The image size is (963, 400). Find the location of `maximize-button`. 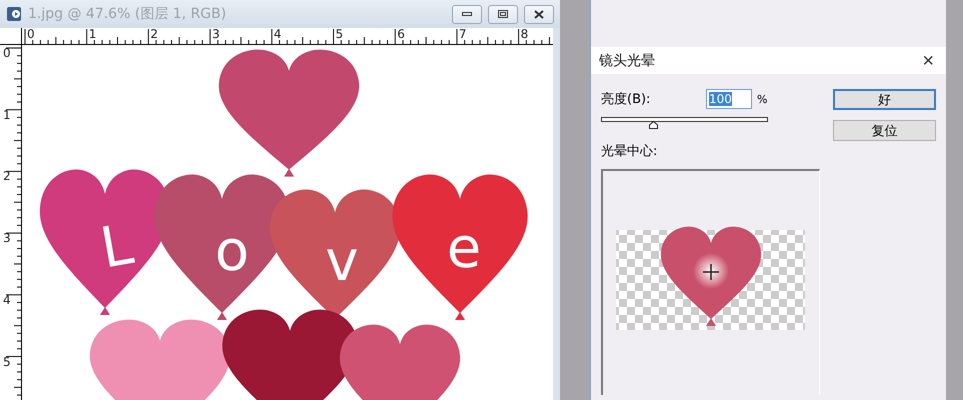

maximize-button is located at coordinates (503, 14).